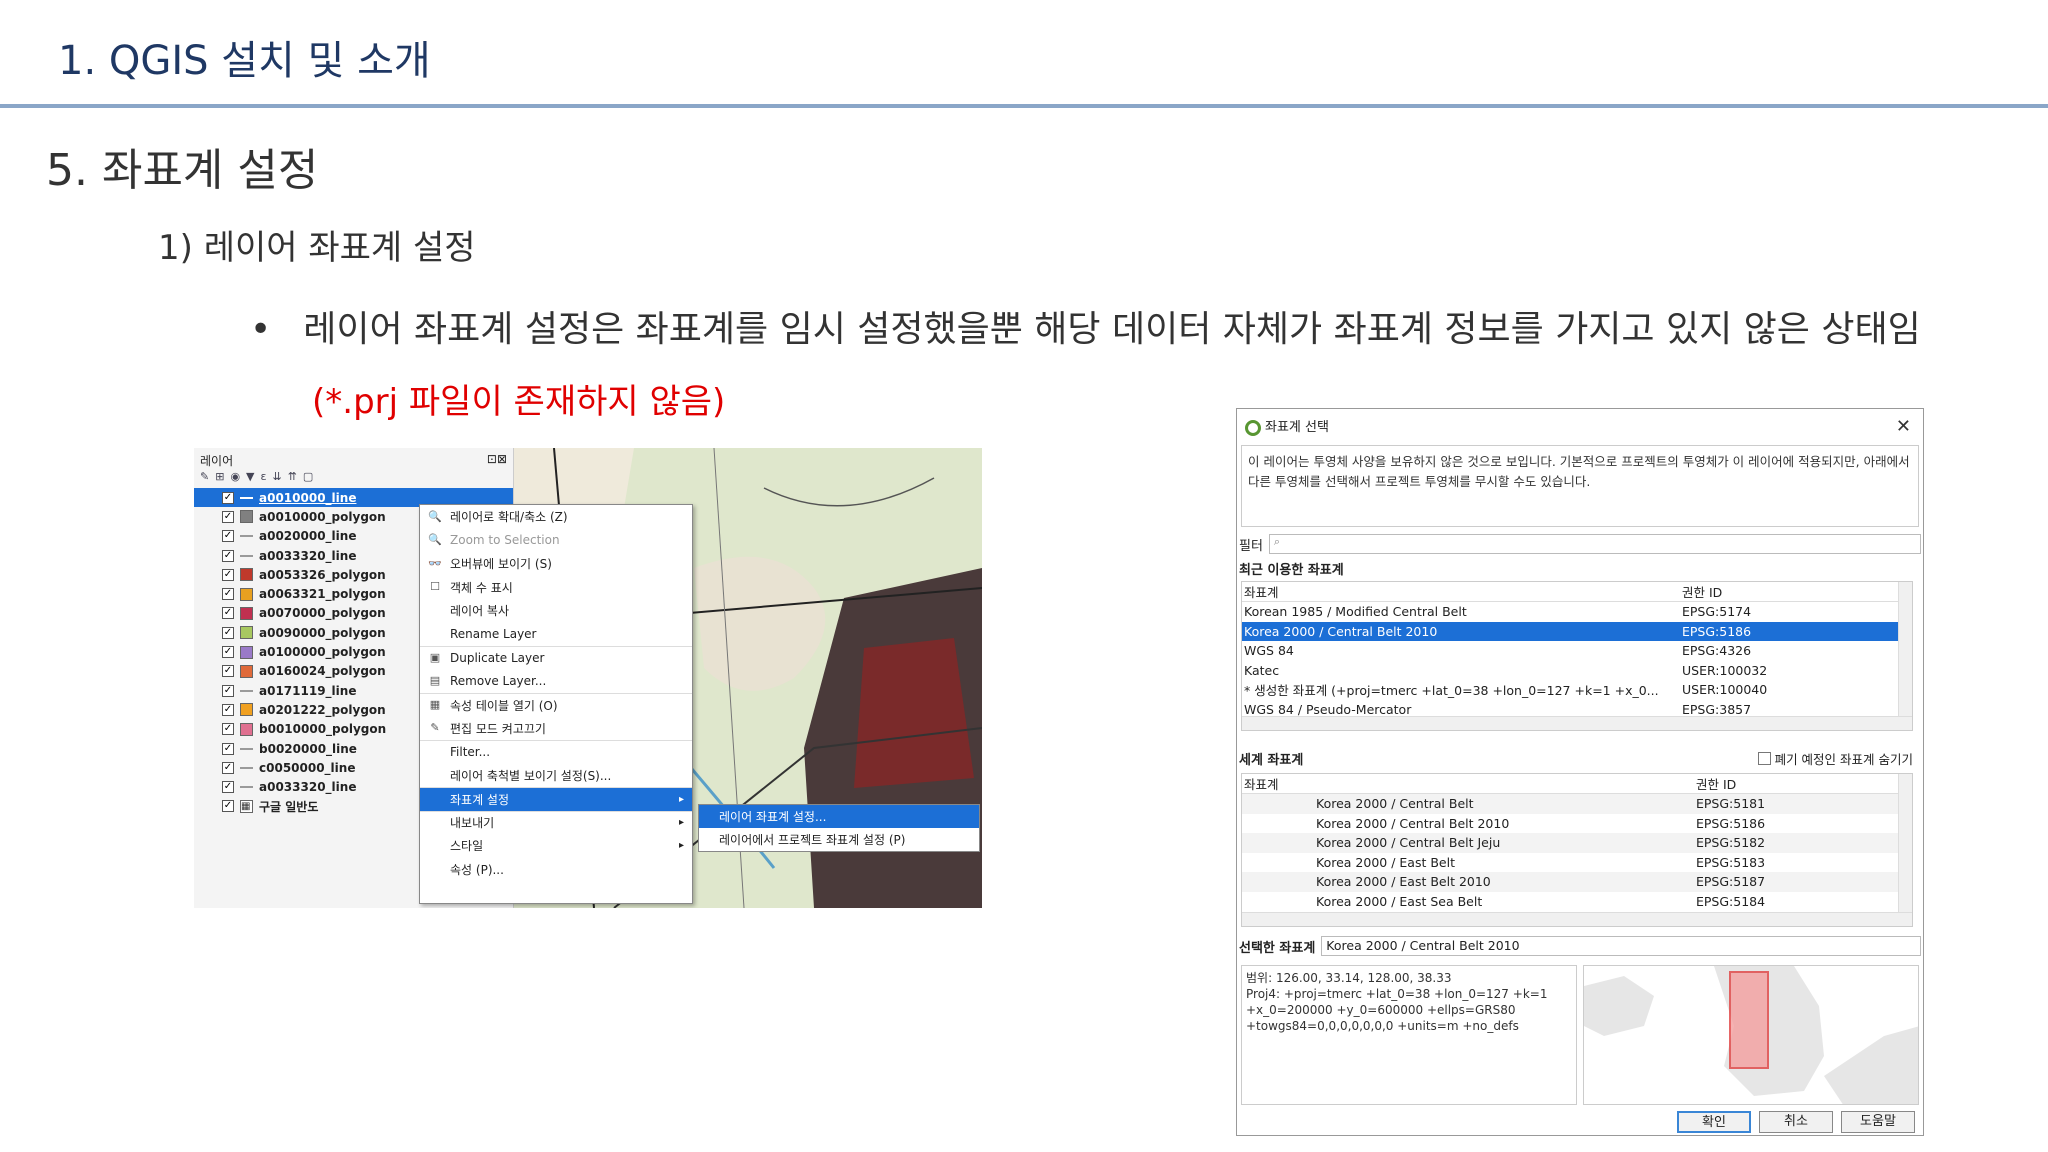 The width and height of the screenshot is (2048, 1152). I want to click on world-crs-row: Korea 2000 / Central Belt Jeju EPSG:5182, so click(1577, 843).